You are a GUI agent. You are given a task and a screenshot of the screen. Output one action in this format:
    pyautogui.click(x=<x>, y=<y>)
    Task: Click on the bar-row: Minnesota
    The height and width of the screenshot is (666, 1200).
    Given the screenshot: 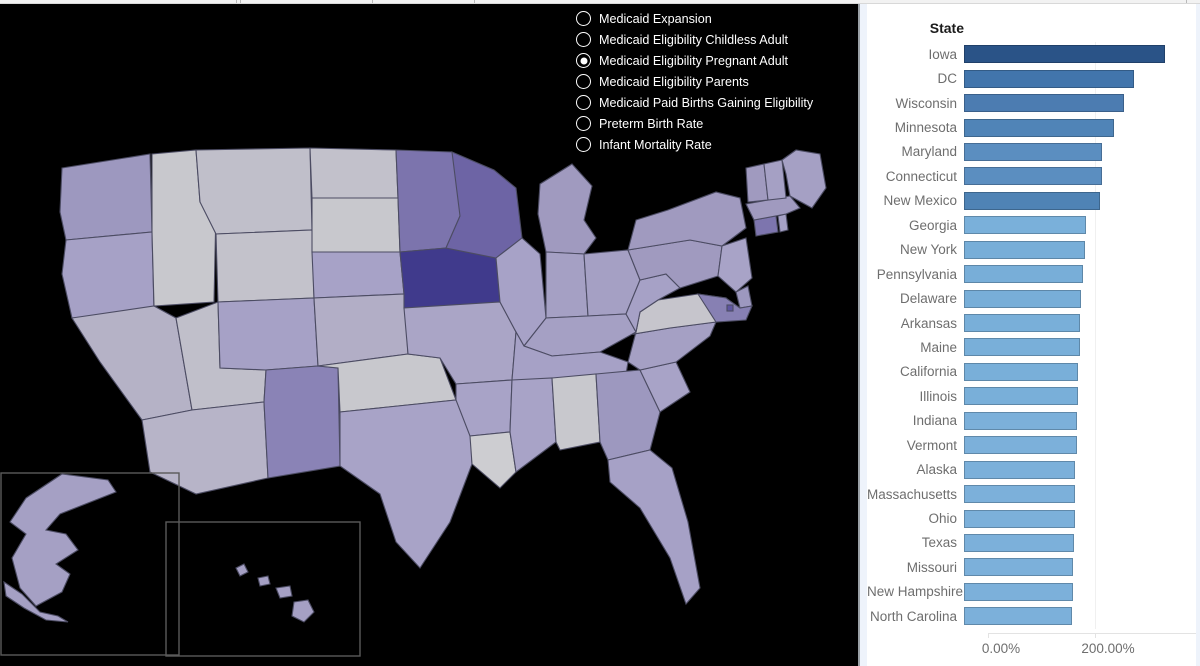 What is the action you would take?
    pyautogui.click(x=1031, y=127)
    